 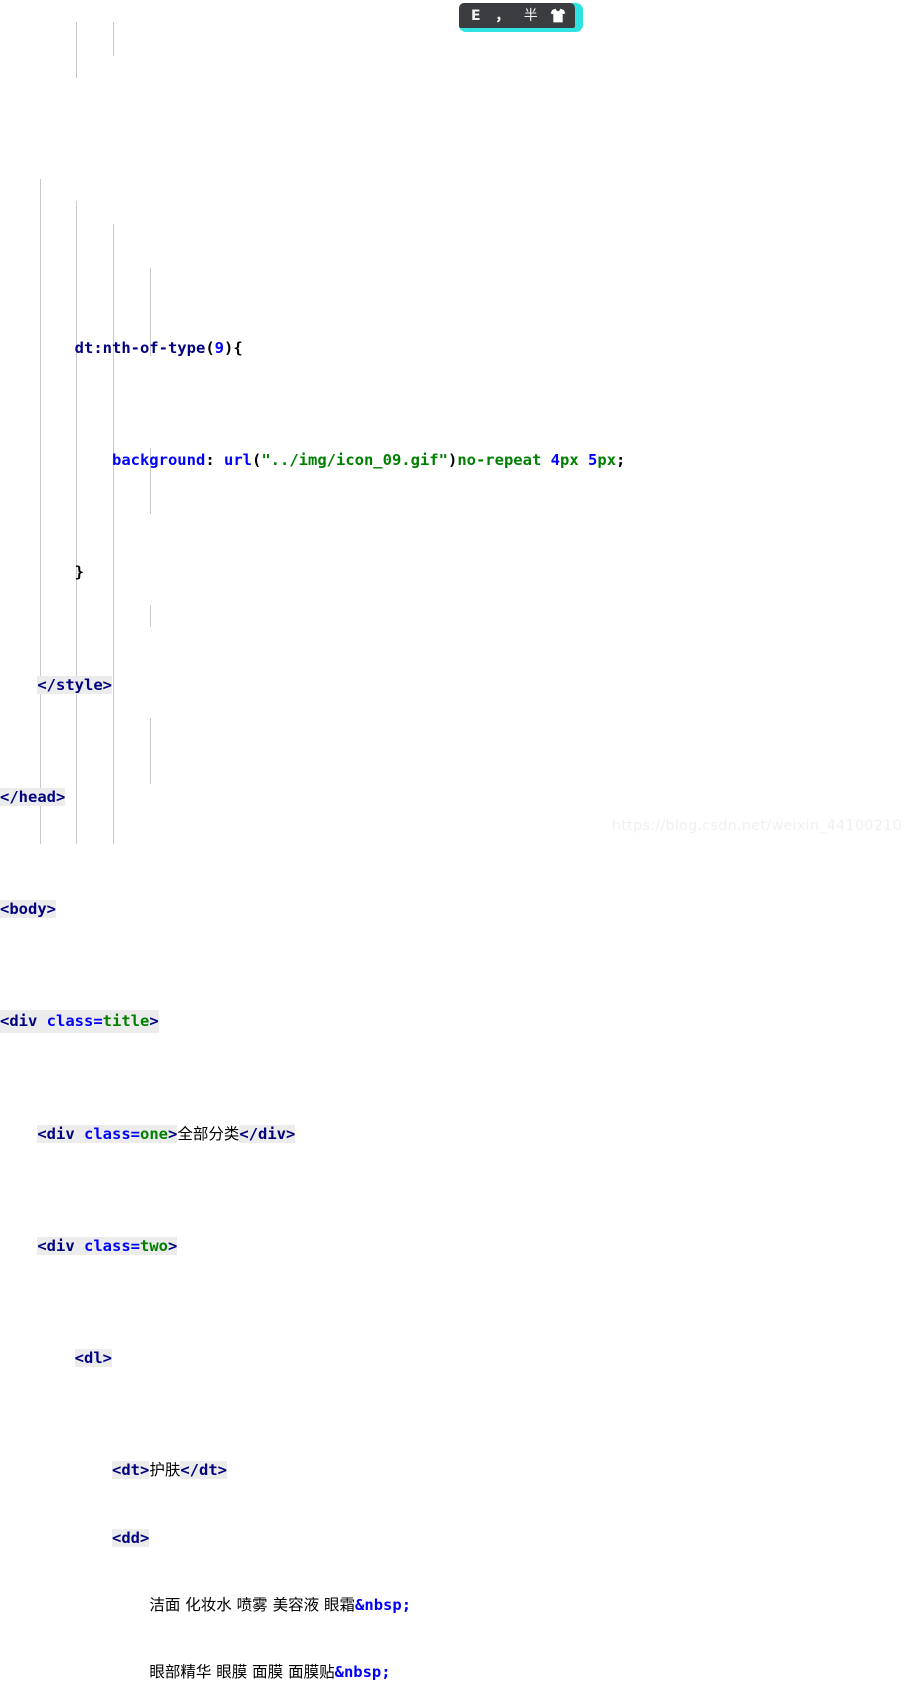 I want to click on code-line: <dt>护肤</dt>, so click(x=458, y=1470).